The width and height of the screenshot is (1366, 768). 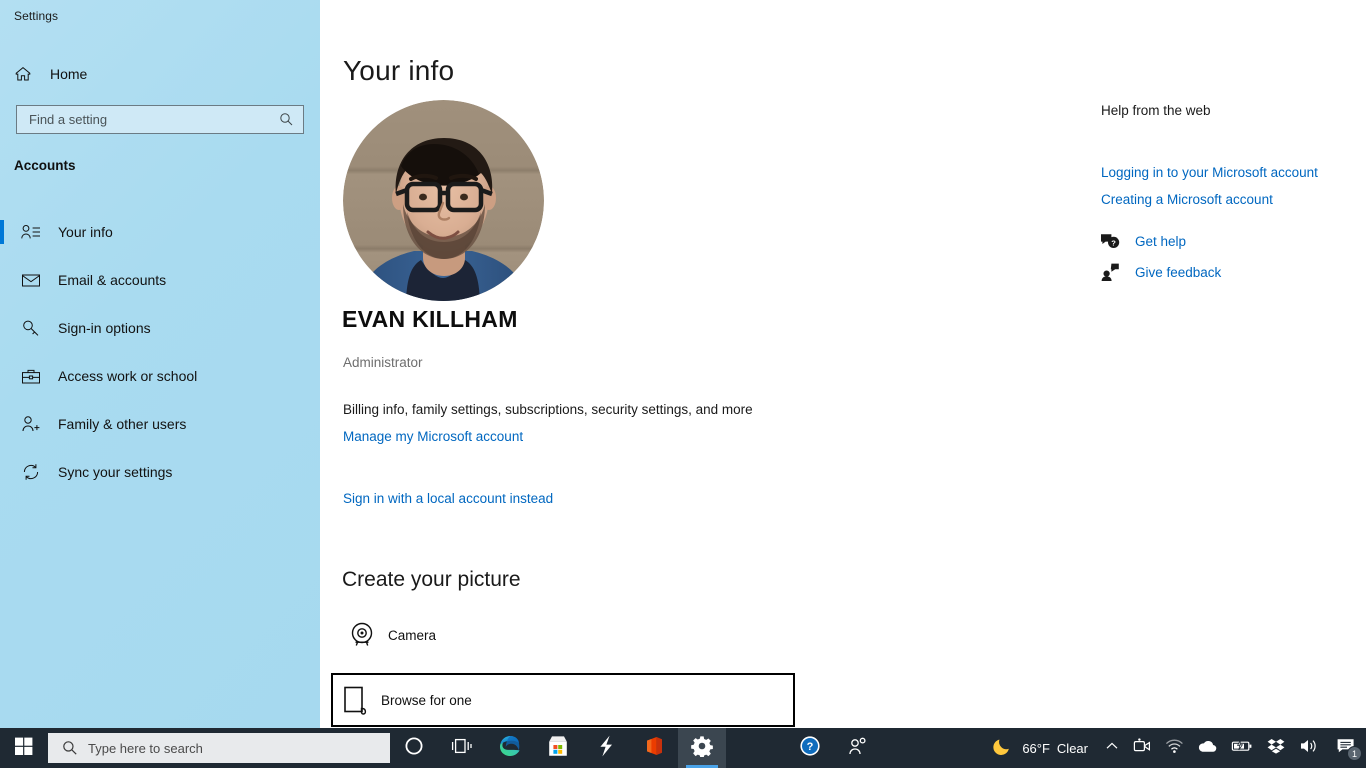 What do you see at coordinates (1112, 272) in the screenshot?
I see `feedback-icon` at bounding box center [1112, 272].